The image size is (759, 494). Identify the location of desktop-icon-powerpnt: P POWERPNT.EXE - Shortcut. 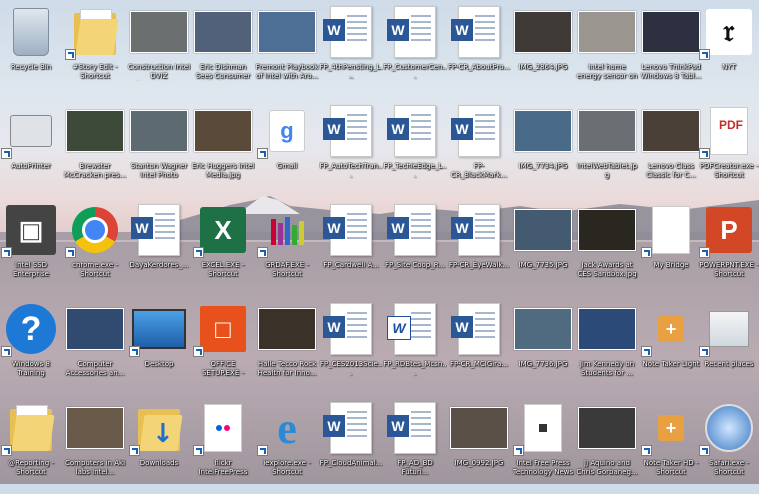
(728, 248).